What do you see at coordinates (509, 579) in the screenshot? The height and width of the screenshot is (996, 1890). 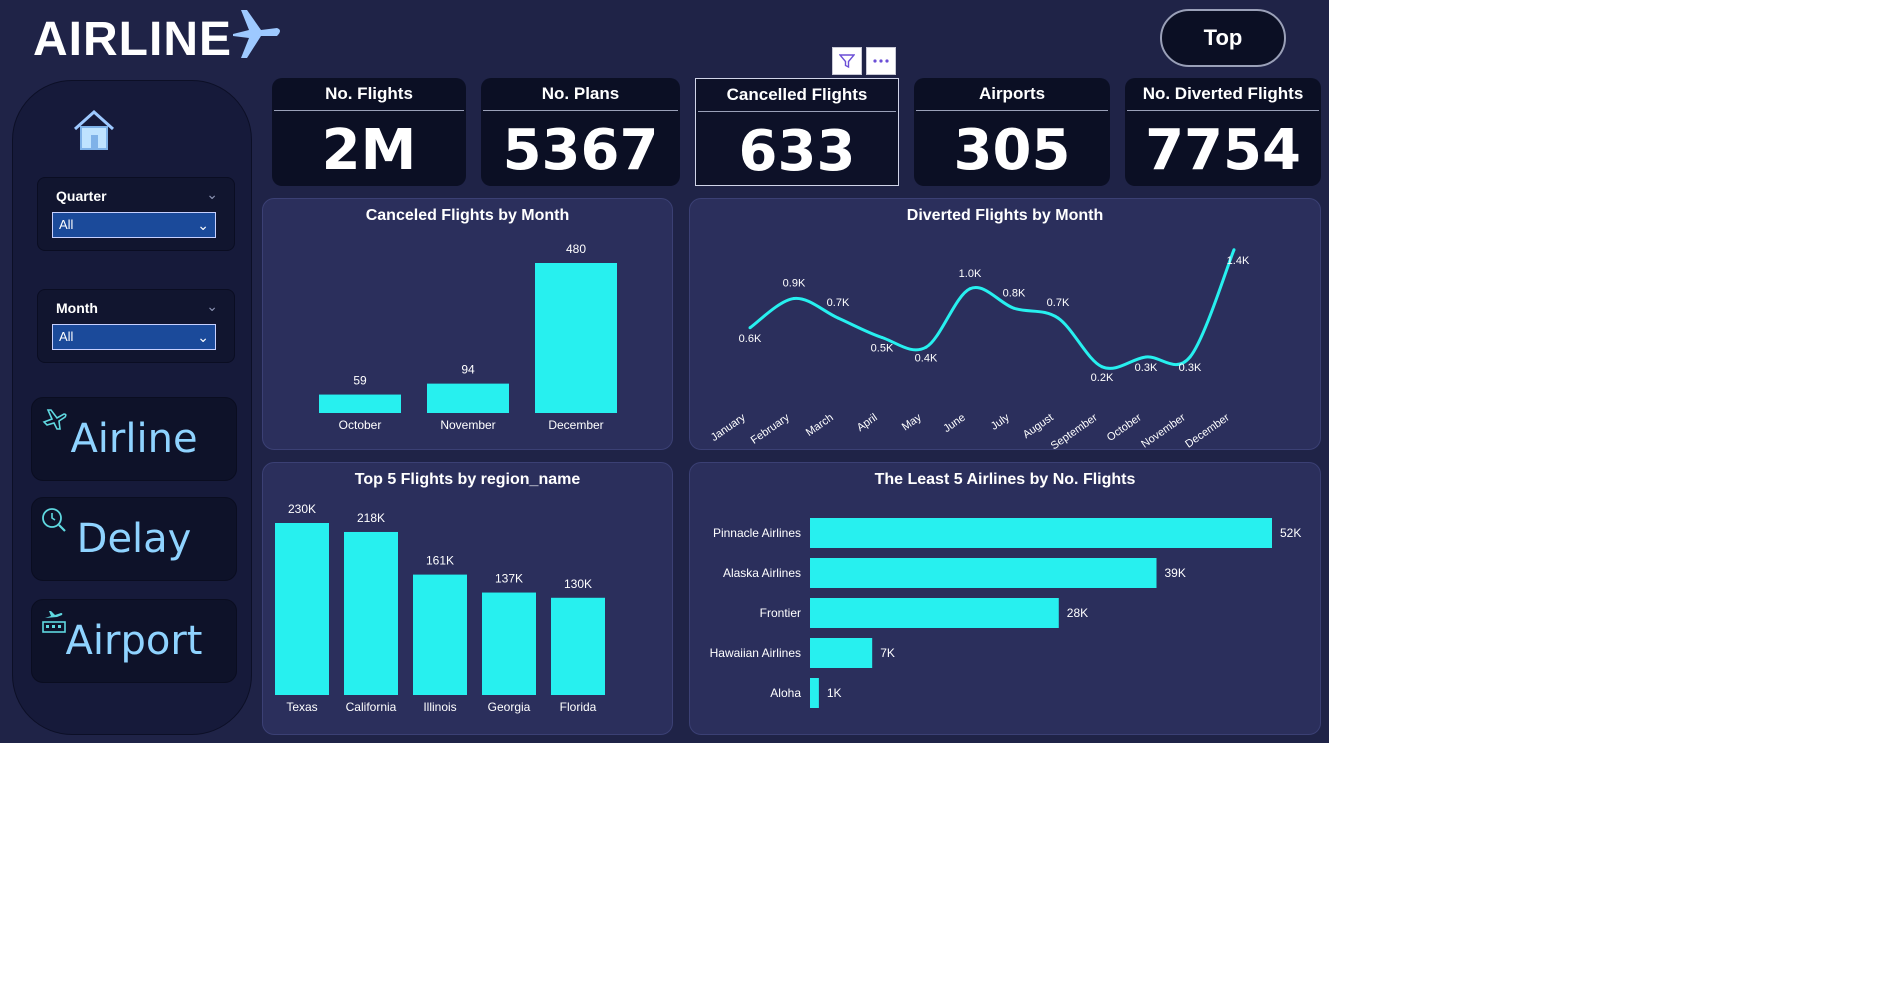 I see `data-label: 137K` at bounding box center [509, 579].